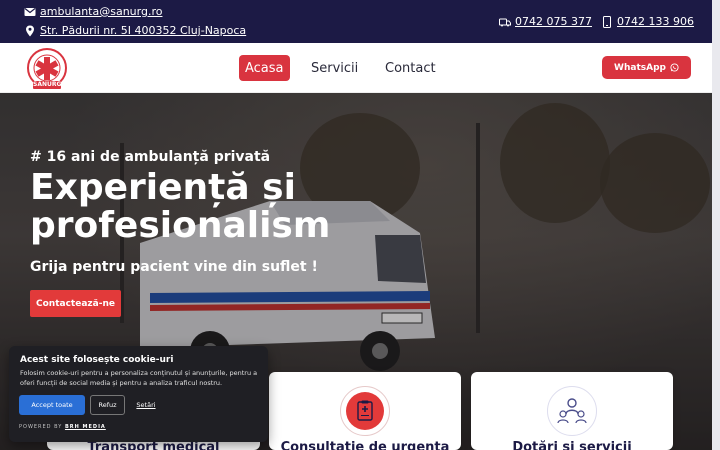 Image resolution: width=720 pixels, height=450 pixels. What do you see at coordinates (75, 303) in the screenshot?
I see `contact-cta-button: Contactează-ne` at bounding box center [75, 303].